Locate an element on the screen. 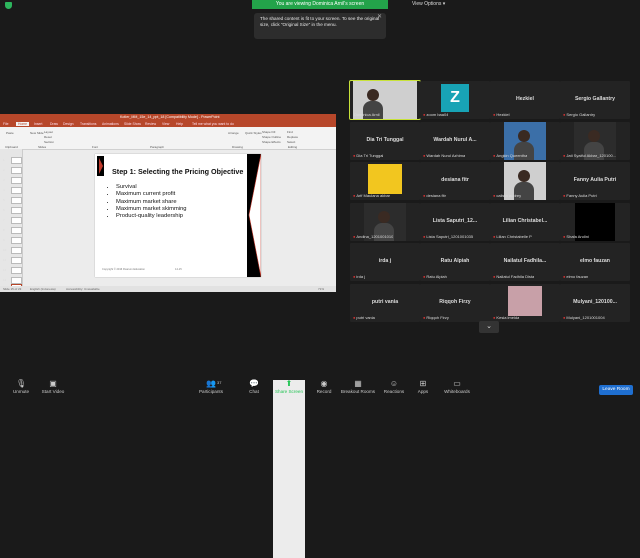  paste-button: Paste is located at coordinates (10, 133).